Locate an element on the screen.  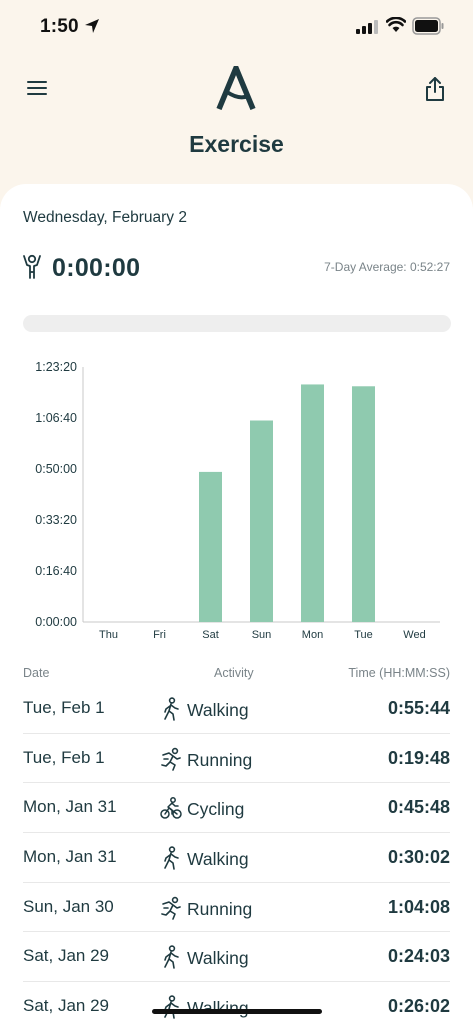
y-tick-label: 0:00:00 is located at coordinates (56, 622).